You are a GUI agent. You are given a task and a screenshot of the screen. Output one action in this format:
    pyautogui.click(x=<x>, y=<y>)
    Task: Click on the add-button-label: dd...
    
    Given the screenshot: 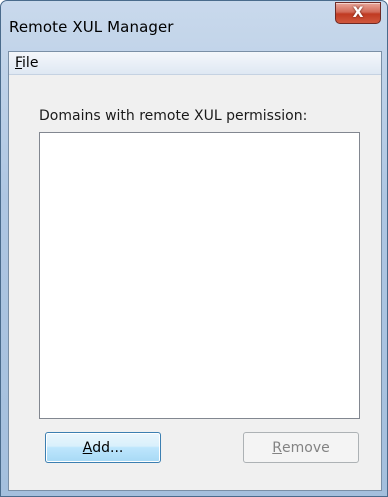 What is the action you would take?
    pyautogui.click(x=108, y=447)
    